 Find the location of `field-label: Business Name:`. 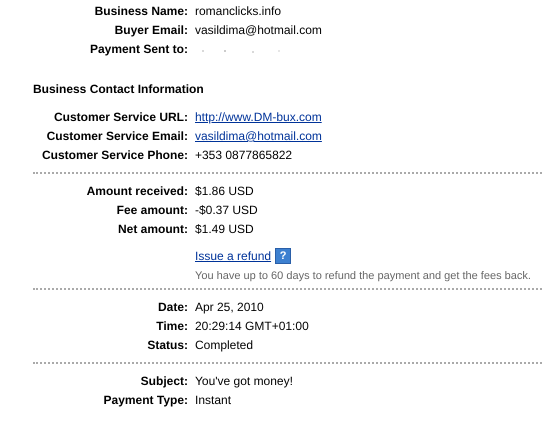

field-label: Business Name: is located at coordinates (141, 11).